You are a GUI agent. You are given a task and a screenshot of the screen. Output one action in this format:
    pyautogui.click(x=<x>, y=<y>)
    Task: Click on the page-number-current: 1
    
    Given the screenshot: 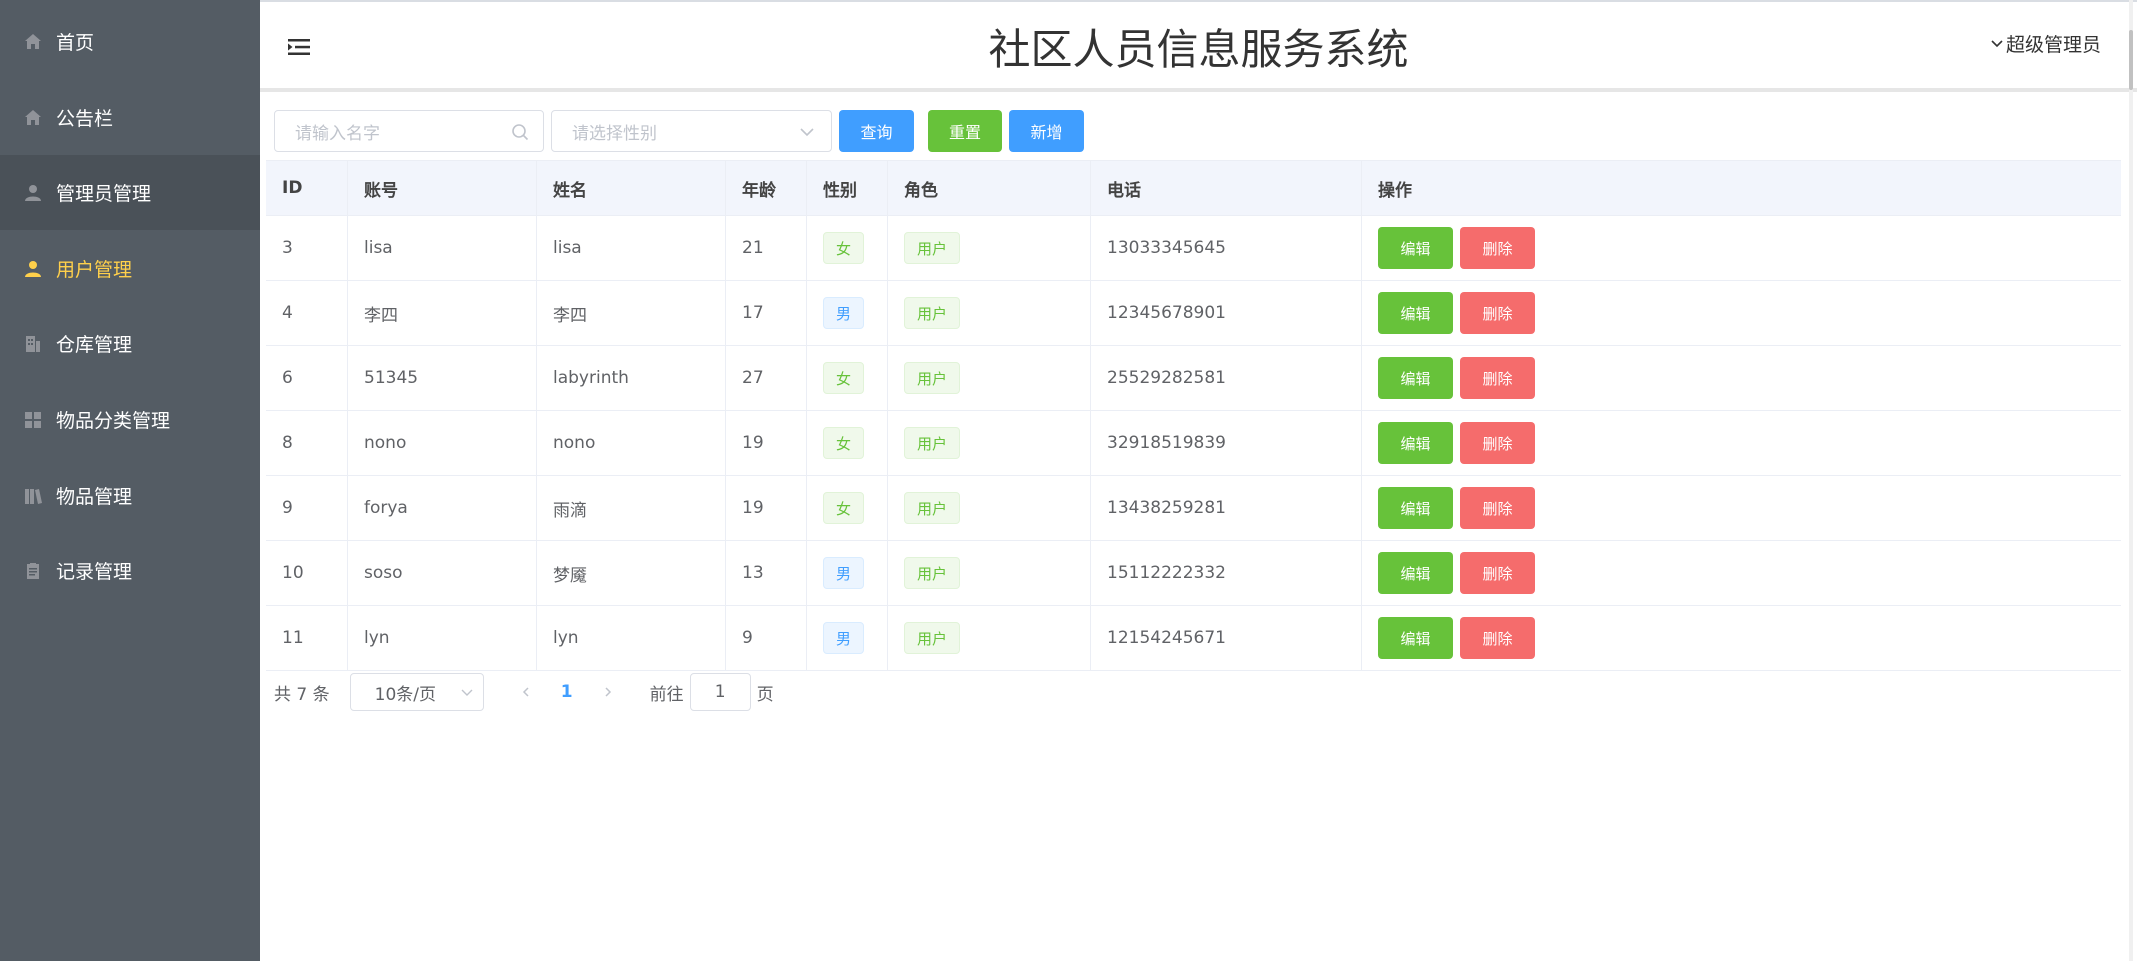 What is the action you would take?
    pyautogui.click(x=567, y=692)
    